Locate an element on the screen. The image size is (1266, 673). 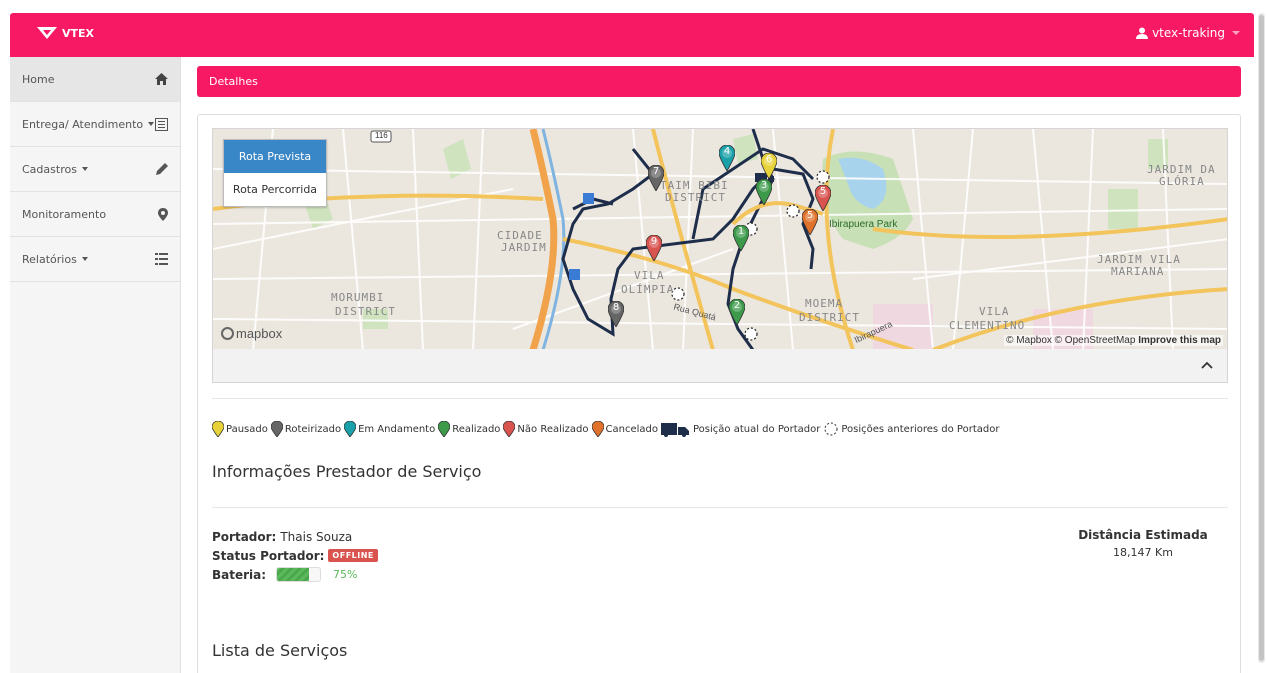
legend-item: Em Andamento is located at coordinates (389, 429).